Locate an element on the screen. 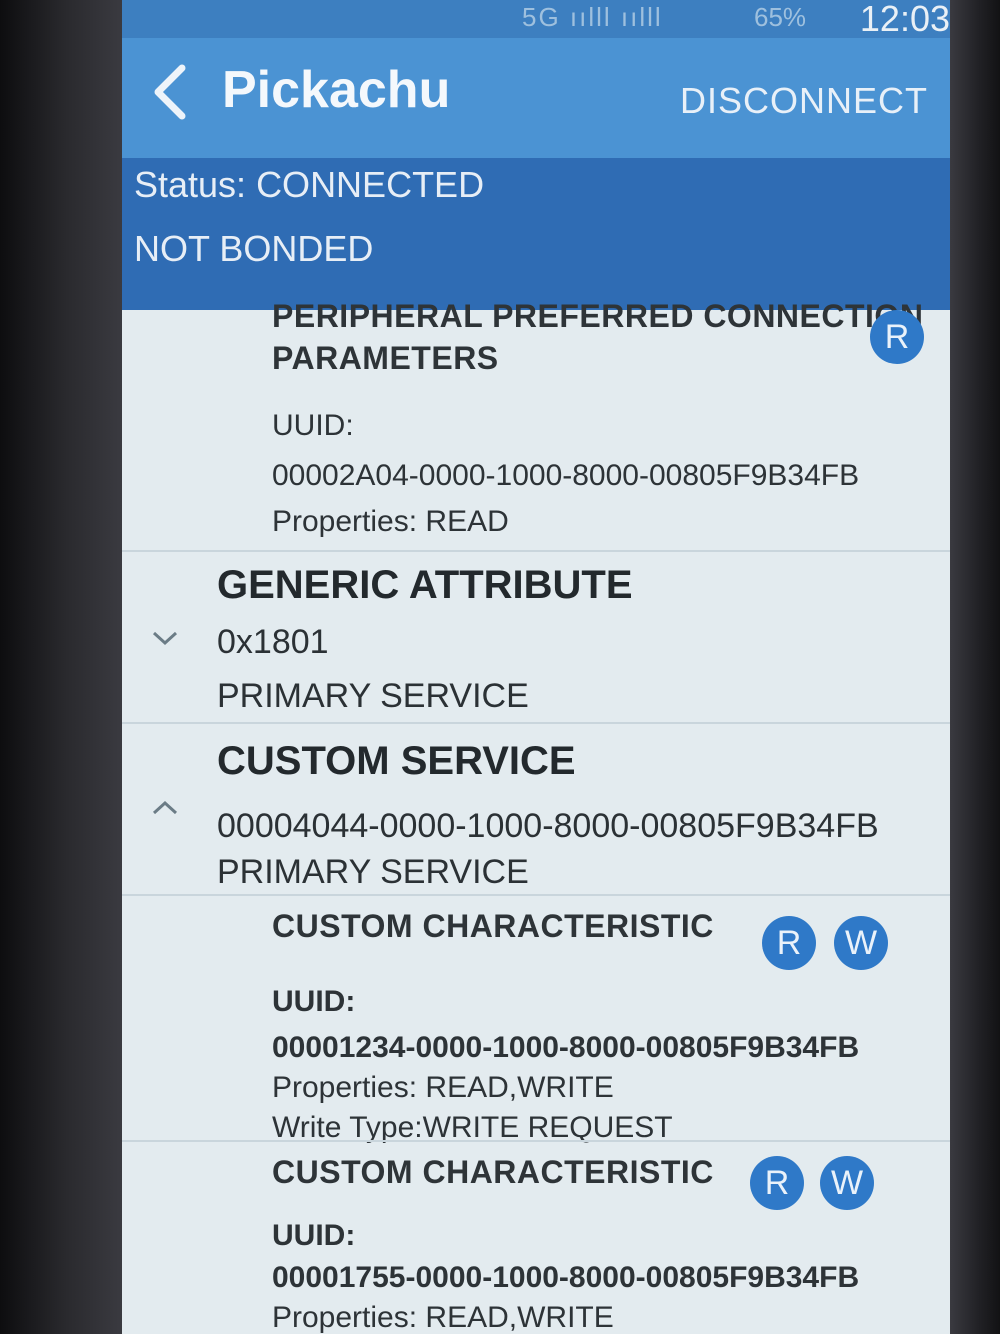 The height and width of the screenshot is (1334, 1000). chevron-up-icon is located at coordinates (165, 808).